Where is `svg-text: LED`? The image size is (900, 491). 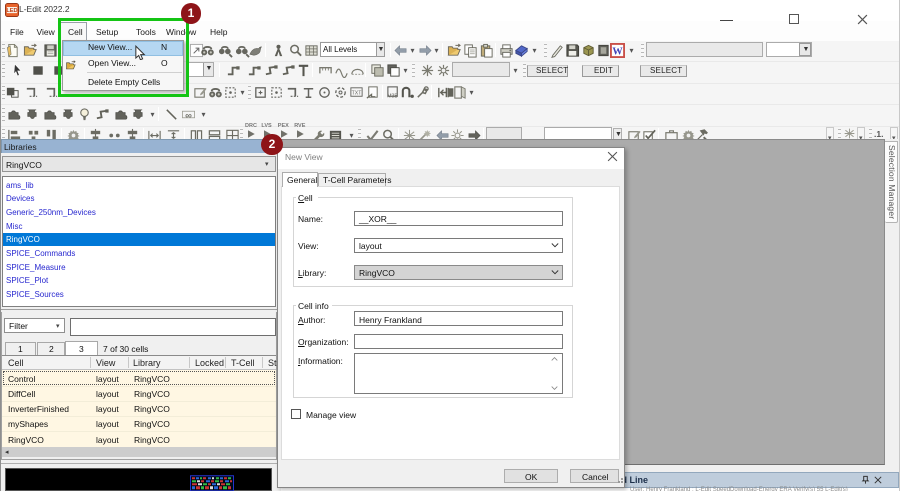
svg-text: LED is located at coordinates (11, 11).